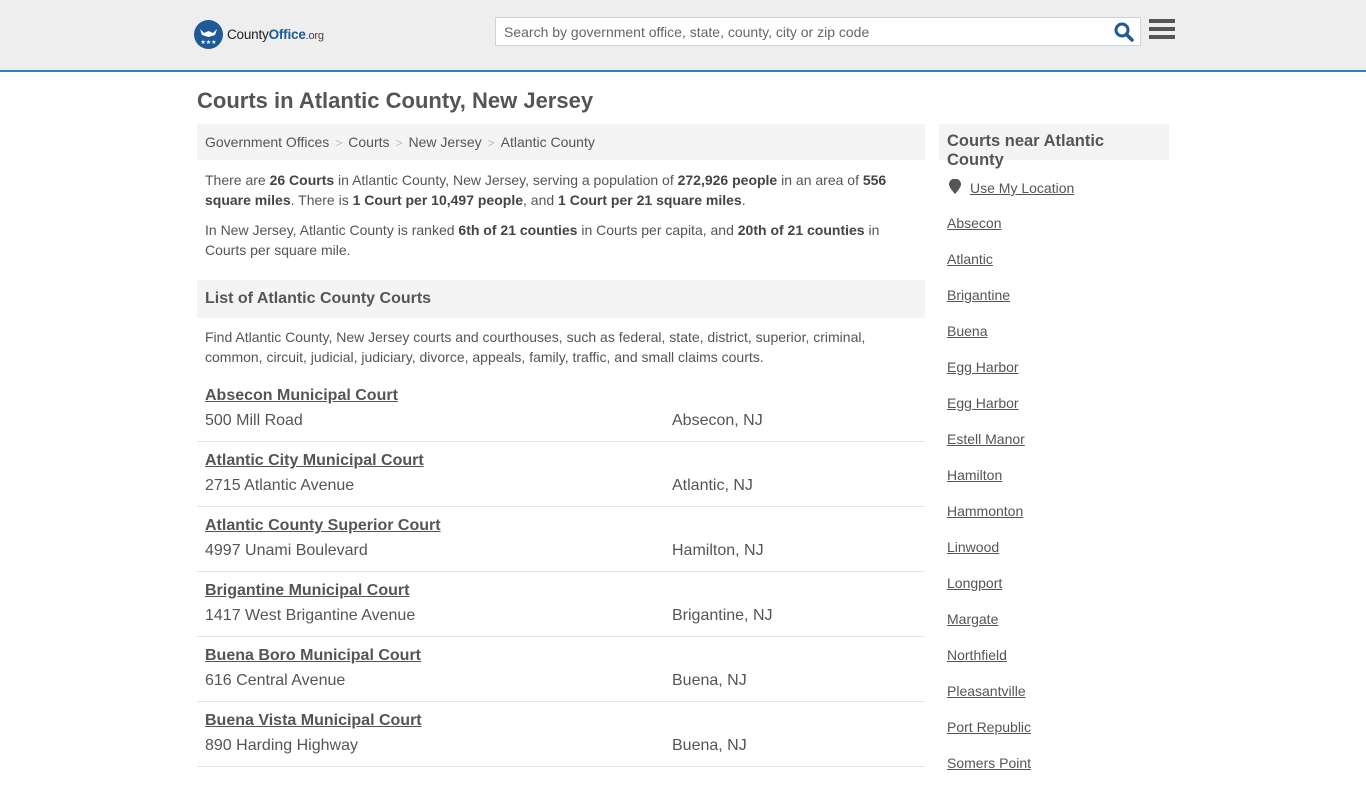  I want to click on use-my-location: Use My Location, so click(1011, 187).